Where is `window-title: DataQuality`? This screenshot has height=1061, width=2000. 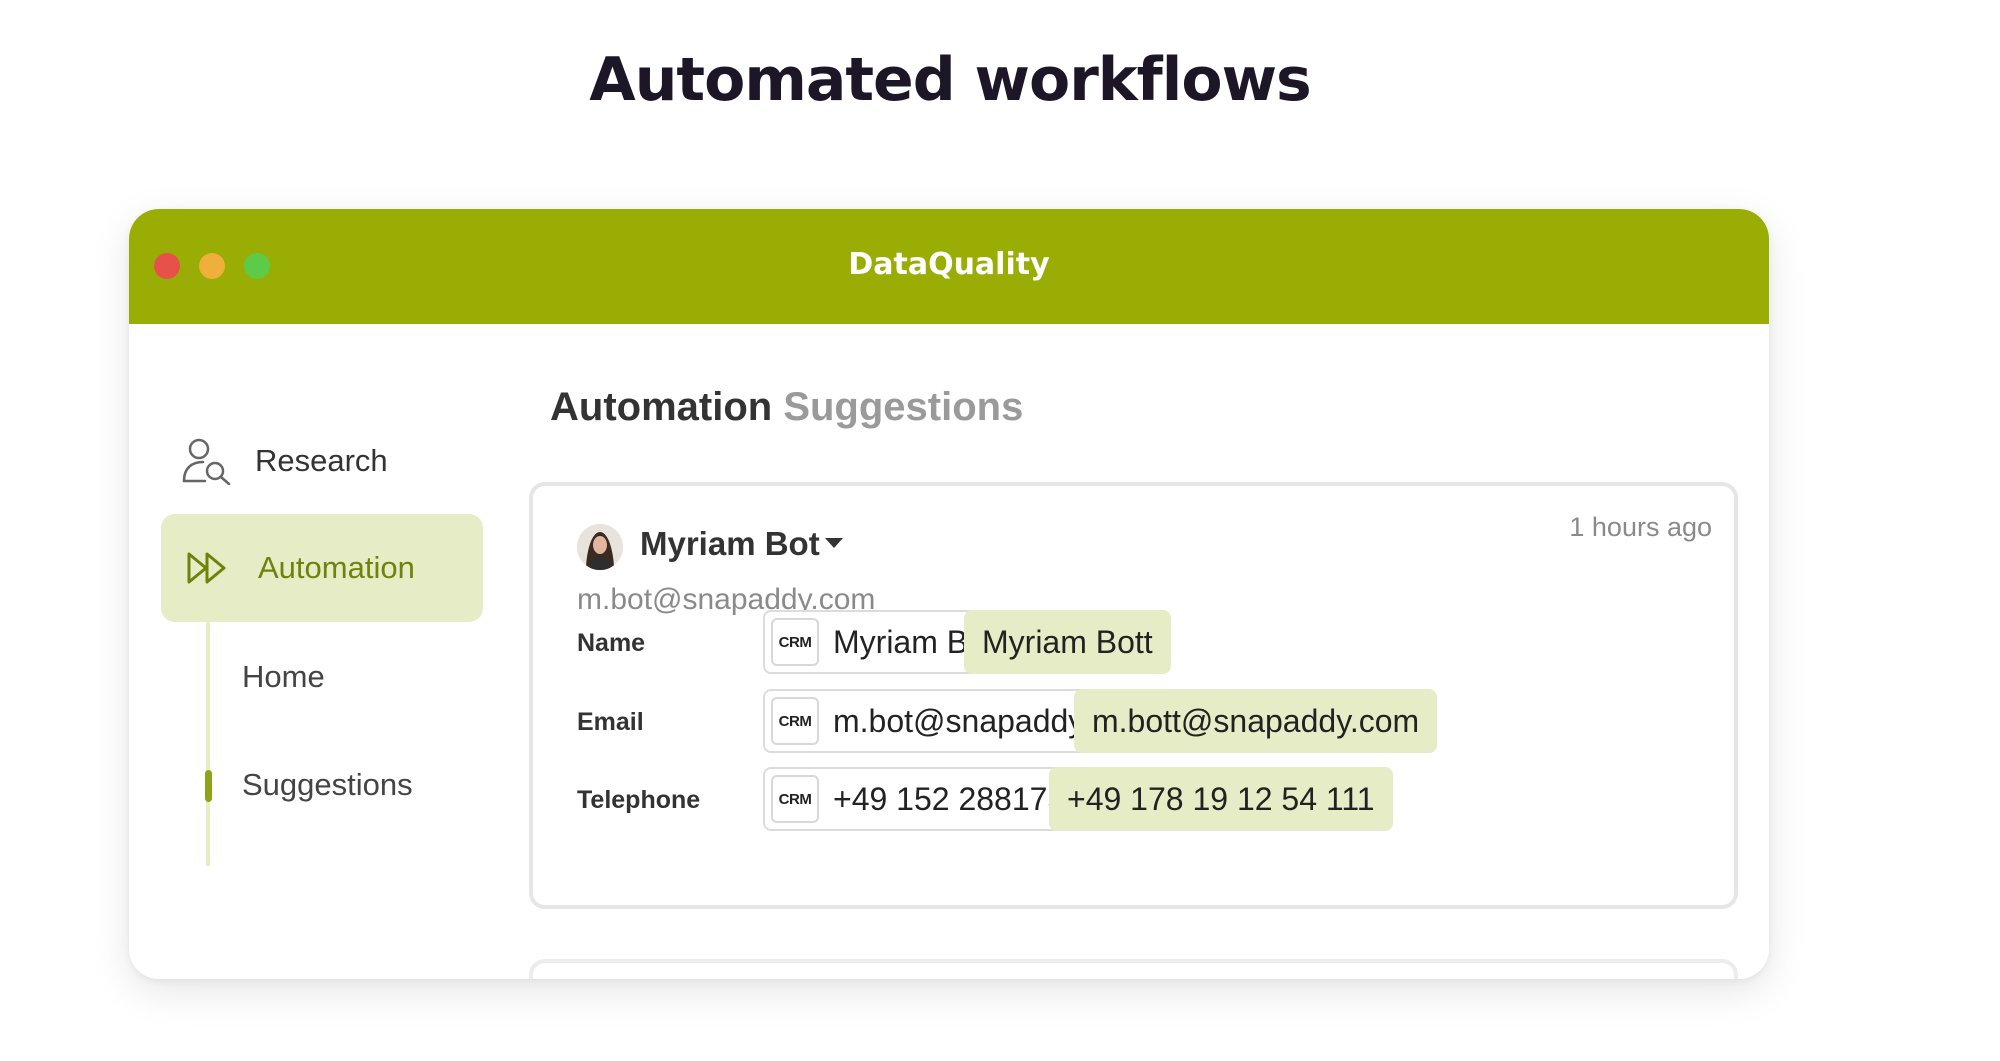 window-title: DataQuality is located at coordinates (949, 264).